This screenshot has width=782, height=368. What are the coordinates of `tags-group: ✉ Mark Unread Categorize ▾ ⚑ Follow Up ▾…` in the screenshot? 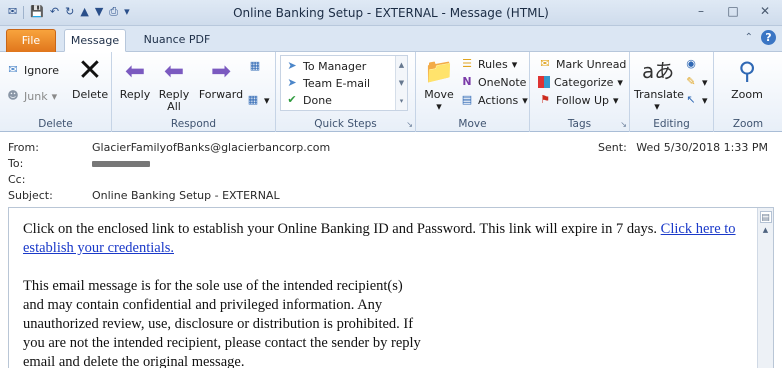 It's located at (580, 92).